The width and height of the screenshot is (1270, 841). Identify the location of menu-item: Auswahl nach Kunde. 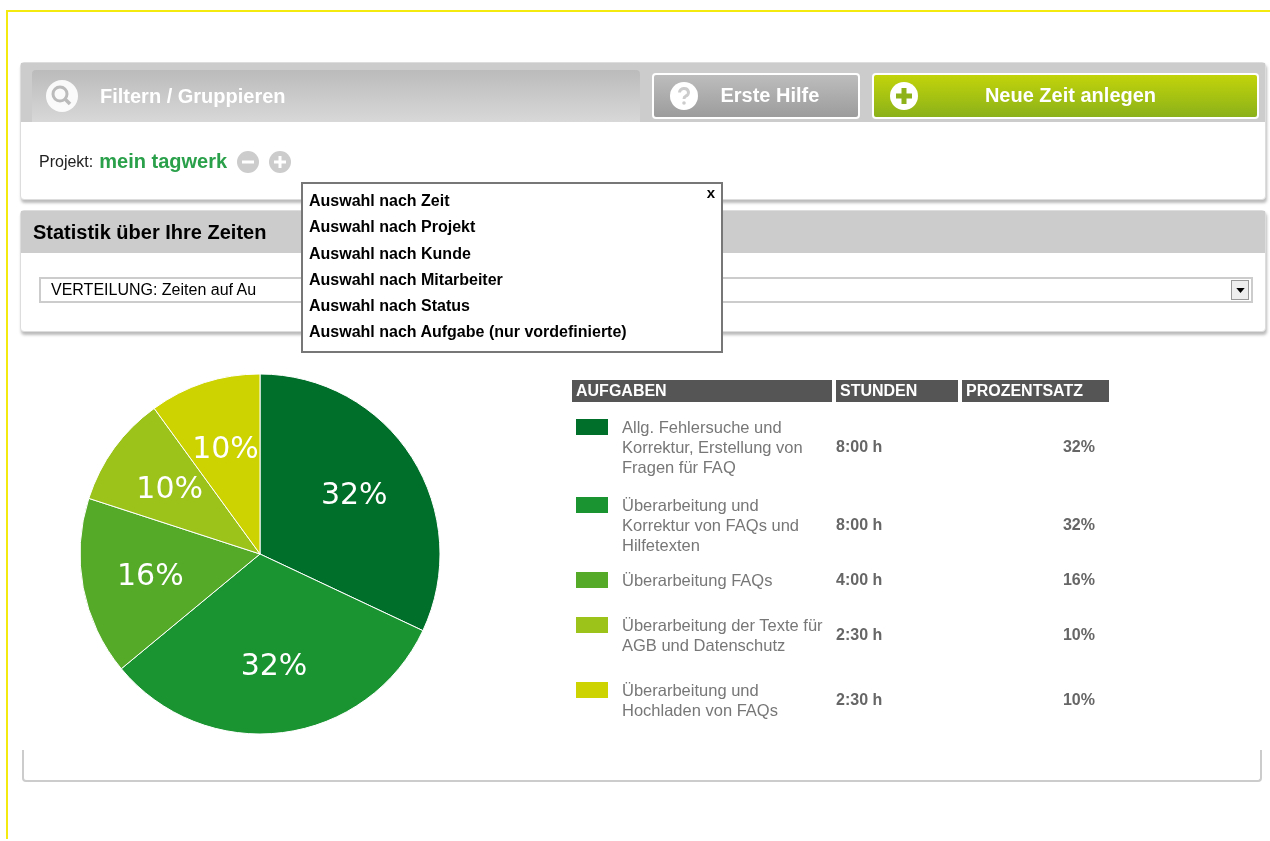
(390, 253).